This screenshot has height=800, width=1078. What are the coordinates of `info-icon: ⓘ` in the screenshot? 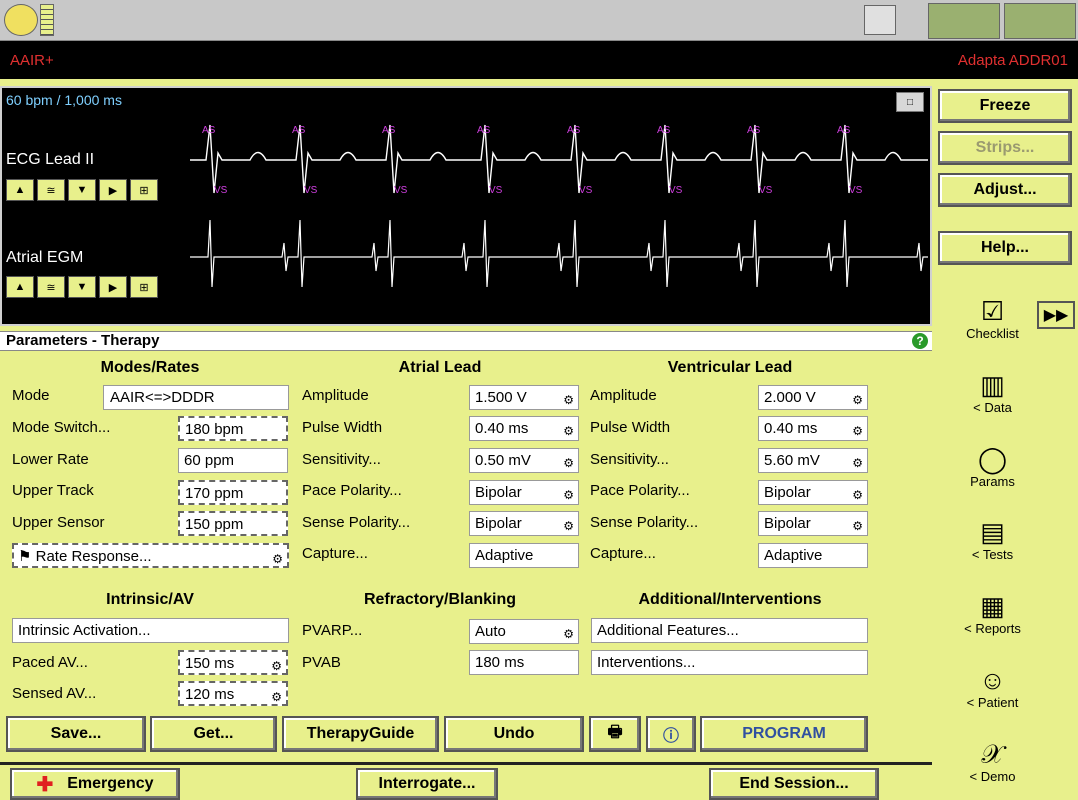 It's located at (670, 736).